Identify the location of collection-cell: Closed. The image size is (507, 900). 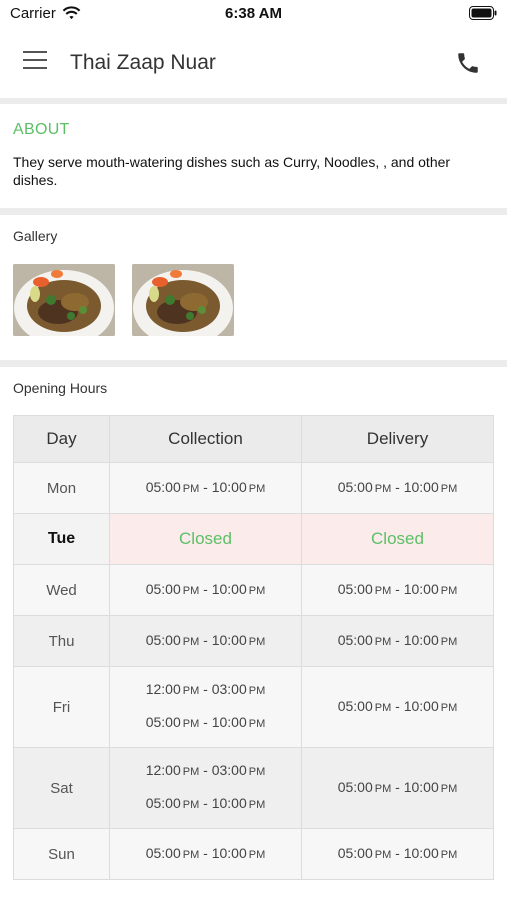
(205, 539).